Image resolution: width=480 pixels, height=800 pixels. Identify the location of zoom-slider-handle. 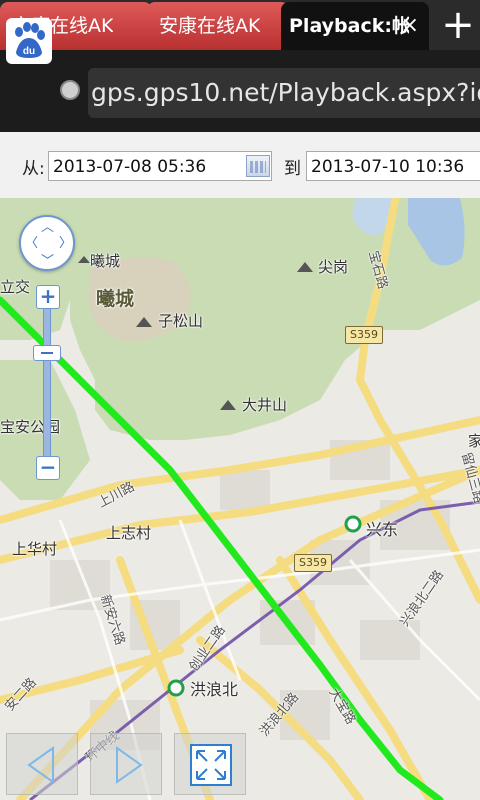
(47, 353).